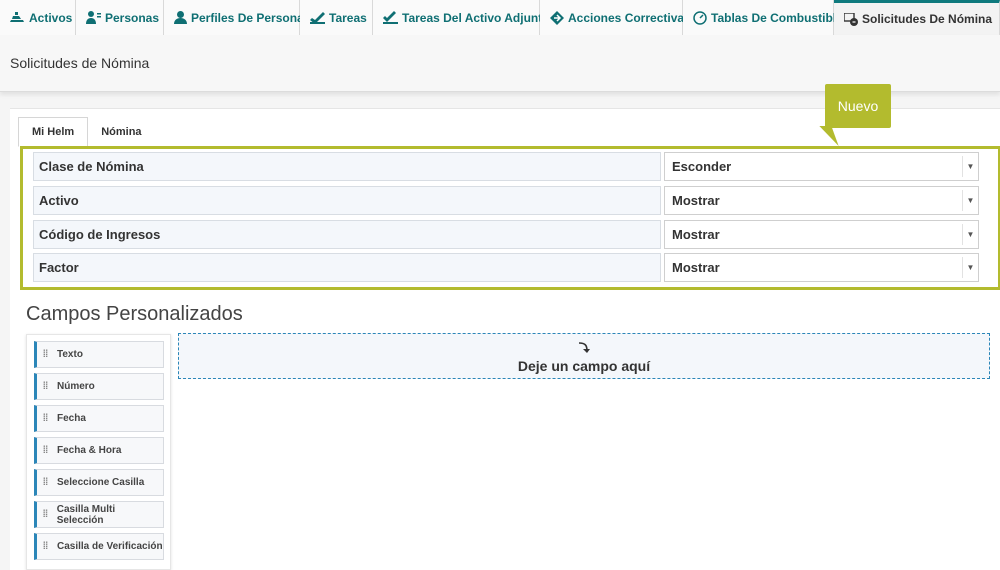 The width and height of the screenshot is (1000, 570). I want to click on palette-item-numero: ⁞⁞ Número, so click(99, 386).